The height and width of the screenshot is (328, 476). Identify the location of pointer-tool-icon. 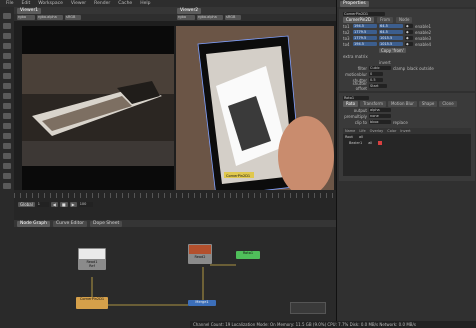
(7, 16).